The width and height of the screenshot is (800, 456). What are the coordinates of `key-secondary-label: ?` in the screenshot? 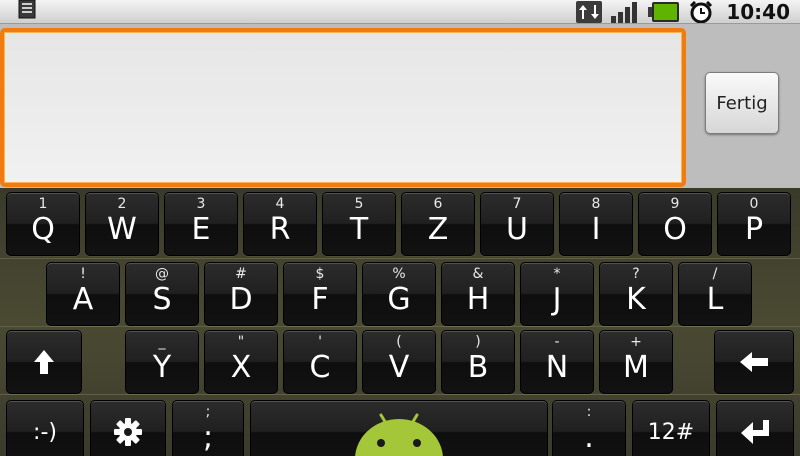 It's located at (636, 274).